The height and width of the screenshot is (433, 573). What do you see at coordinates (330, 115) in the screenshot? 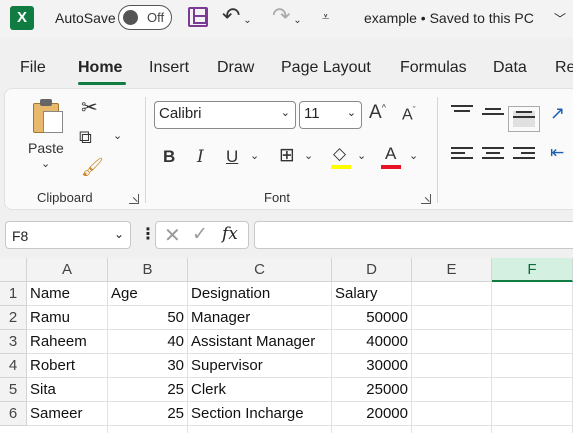
I see `font-size-select: 11 ⌄` at bounding box center [330, 115].